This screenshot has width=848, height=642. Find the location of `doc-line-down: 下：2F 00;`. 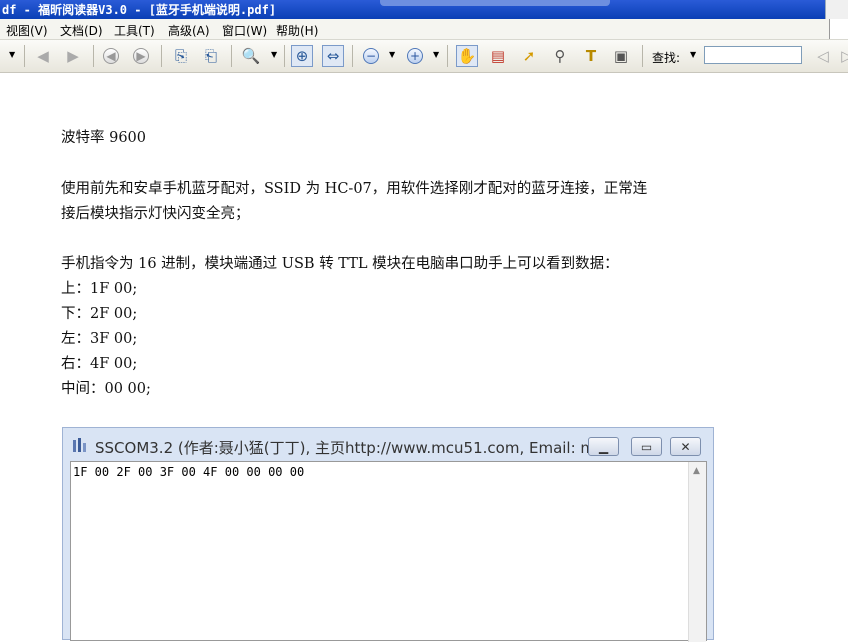

doc-line-down: 下：2F 00; is located at coordinates (99, 314).